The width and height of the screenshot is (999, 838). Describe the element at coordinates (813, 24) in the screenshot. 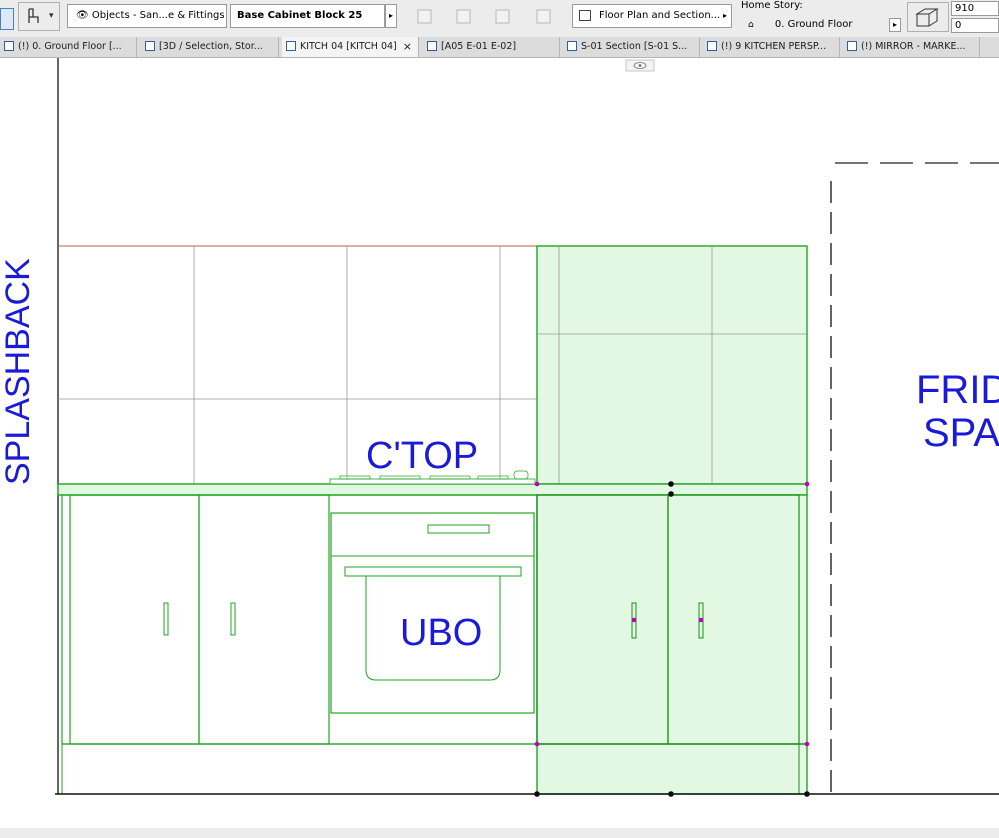

I see `home-story-value: 0. Ground Floor` at that location.